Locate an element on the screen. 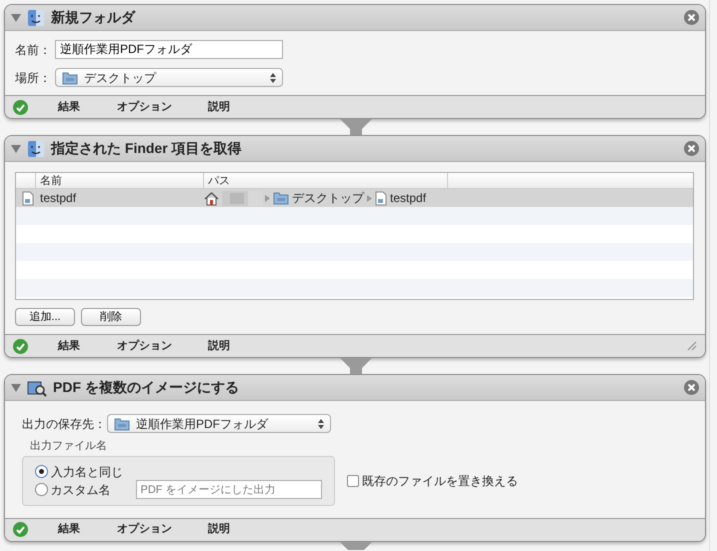 The height and width of the screenshot is (551, 717). field-label: 出力の保存先： is located at coordinates (64, 424).